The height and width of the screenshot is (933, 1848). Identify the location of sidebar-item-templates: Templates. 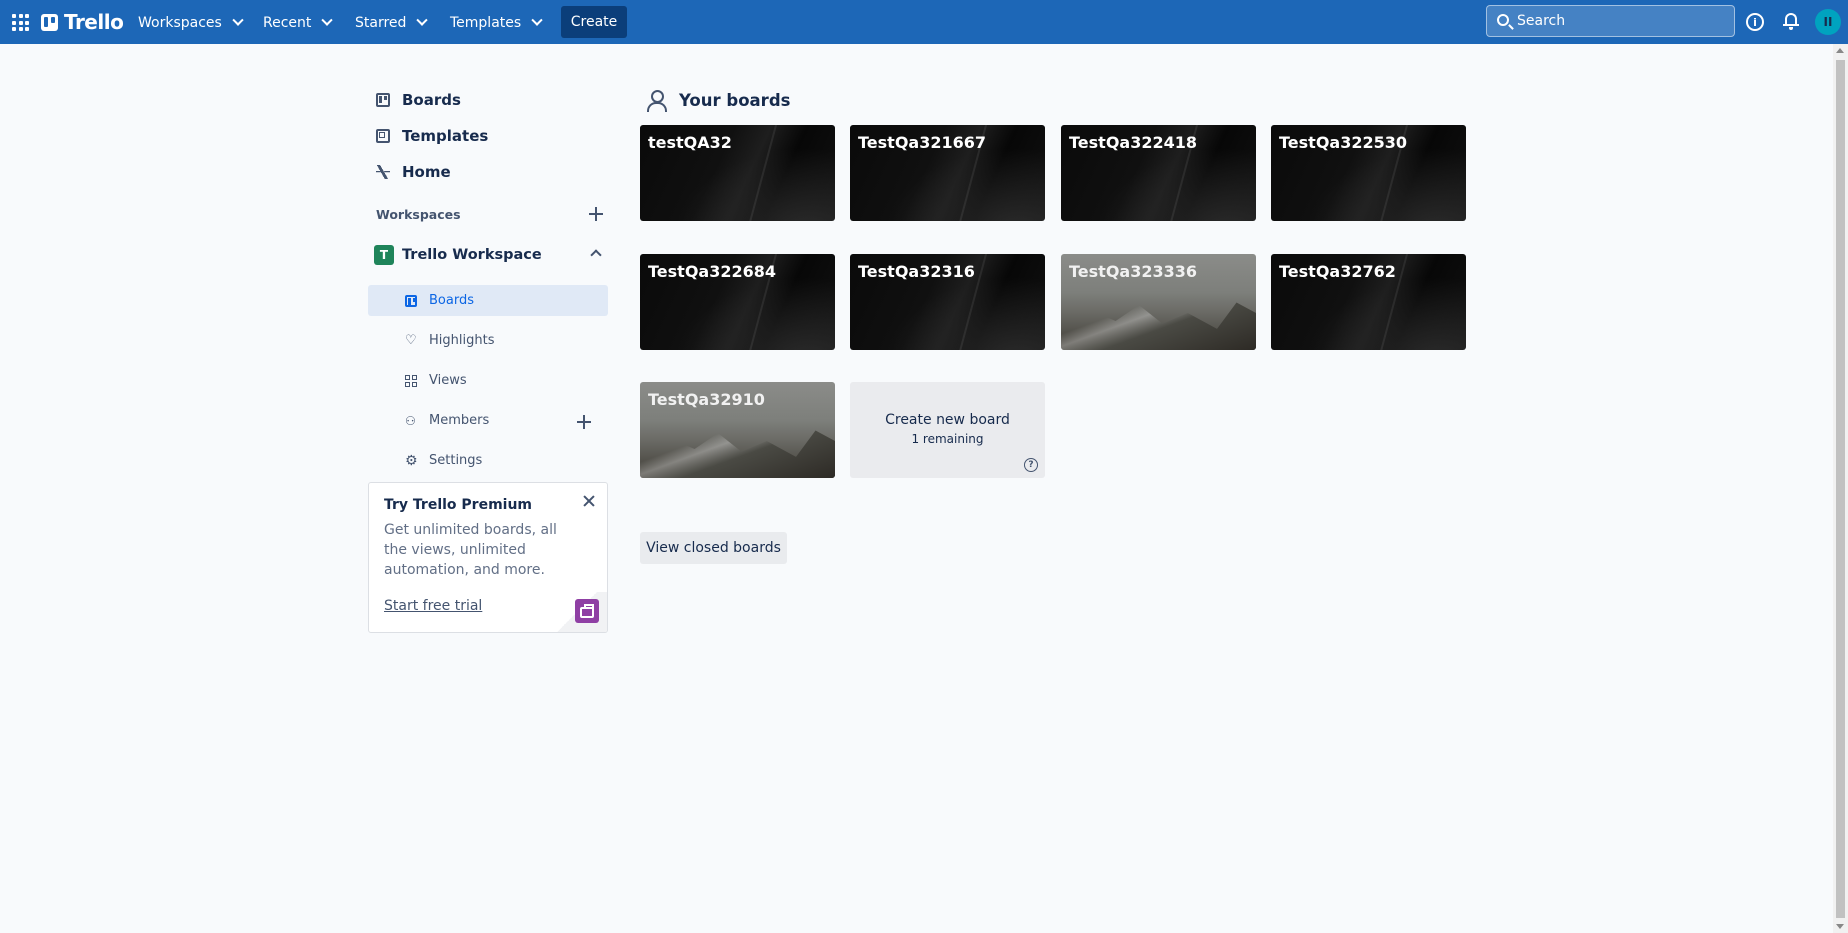
(488, 136).